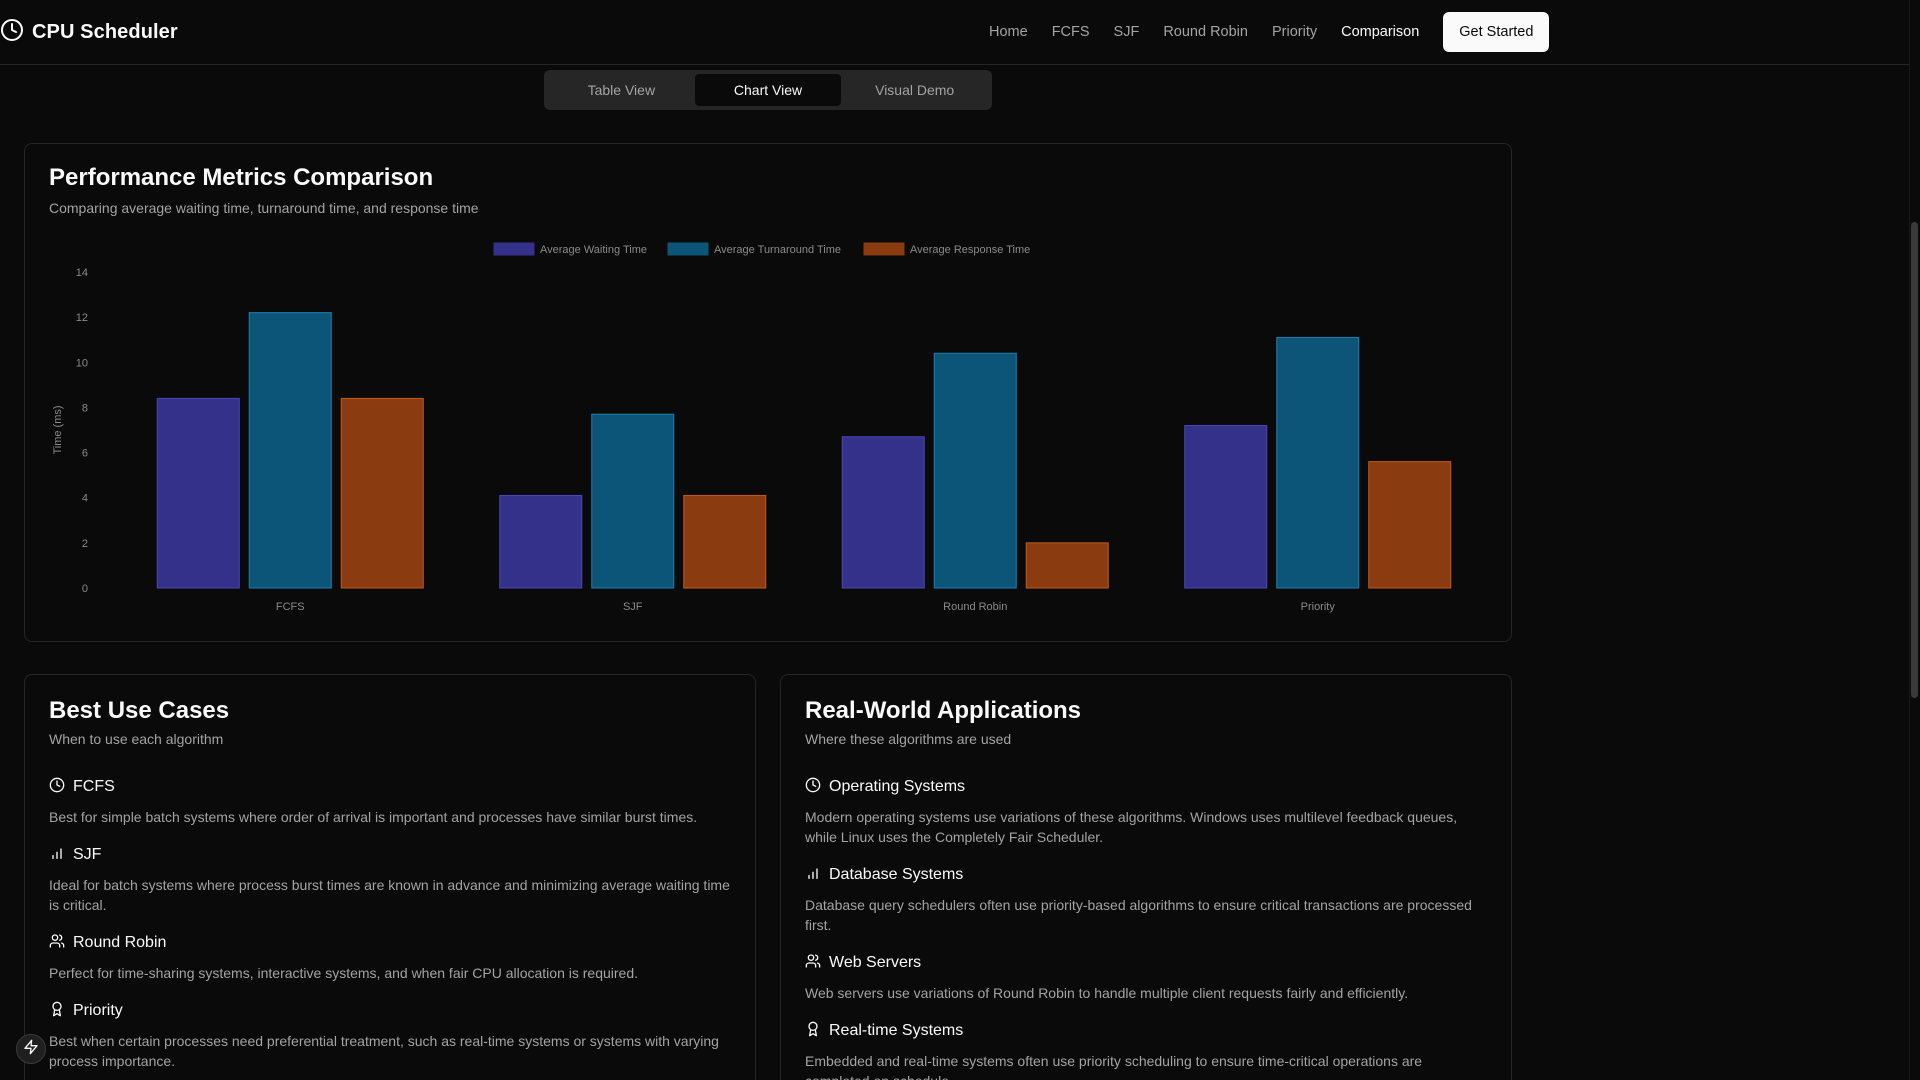 This screenshot has width=1920, height=1080. What do you see at coordinates (105, 31) in the screenshot?
I see `app-title: CPU Scheduler` at bounding box center [105, 31].